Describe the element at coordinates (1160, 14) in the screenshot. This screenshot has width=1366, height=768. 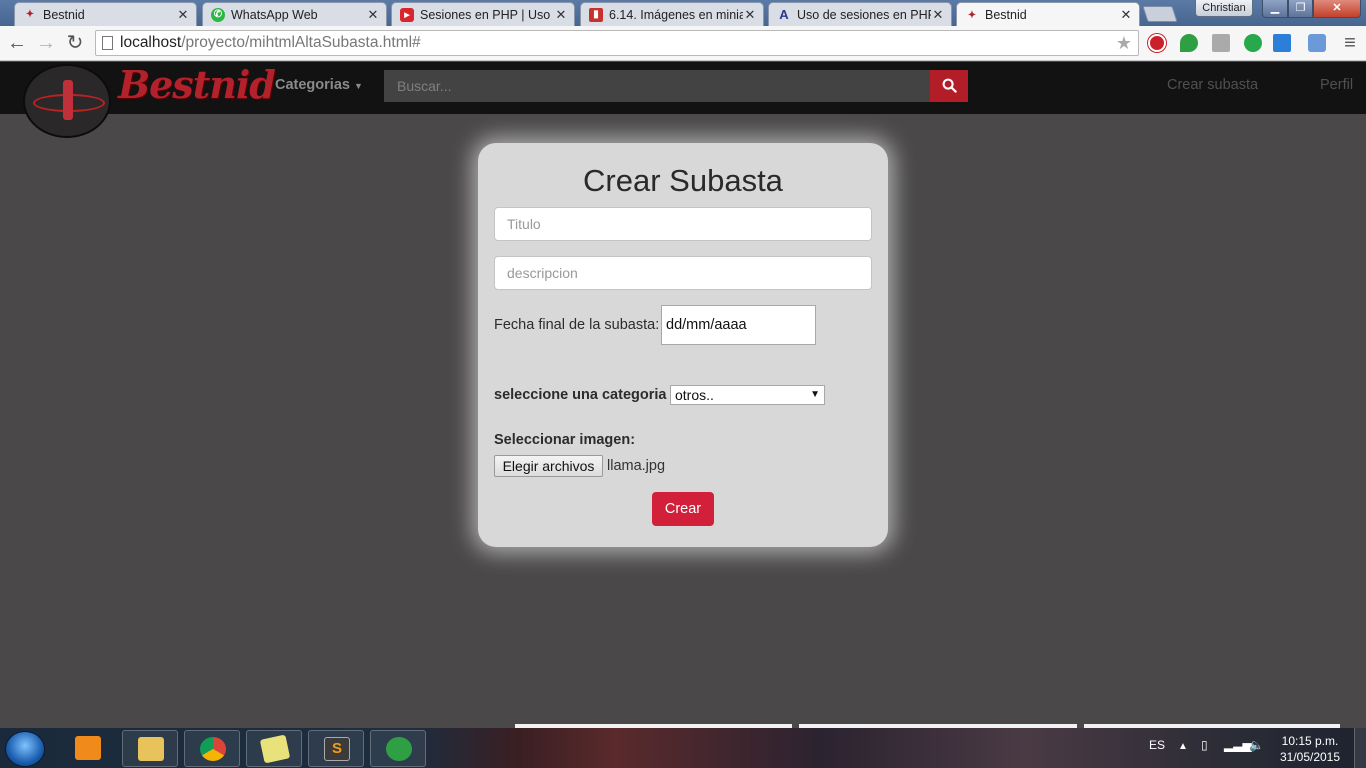
I see `new-tab-button` at that location.